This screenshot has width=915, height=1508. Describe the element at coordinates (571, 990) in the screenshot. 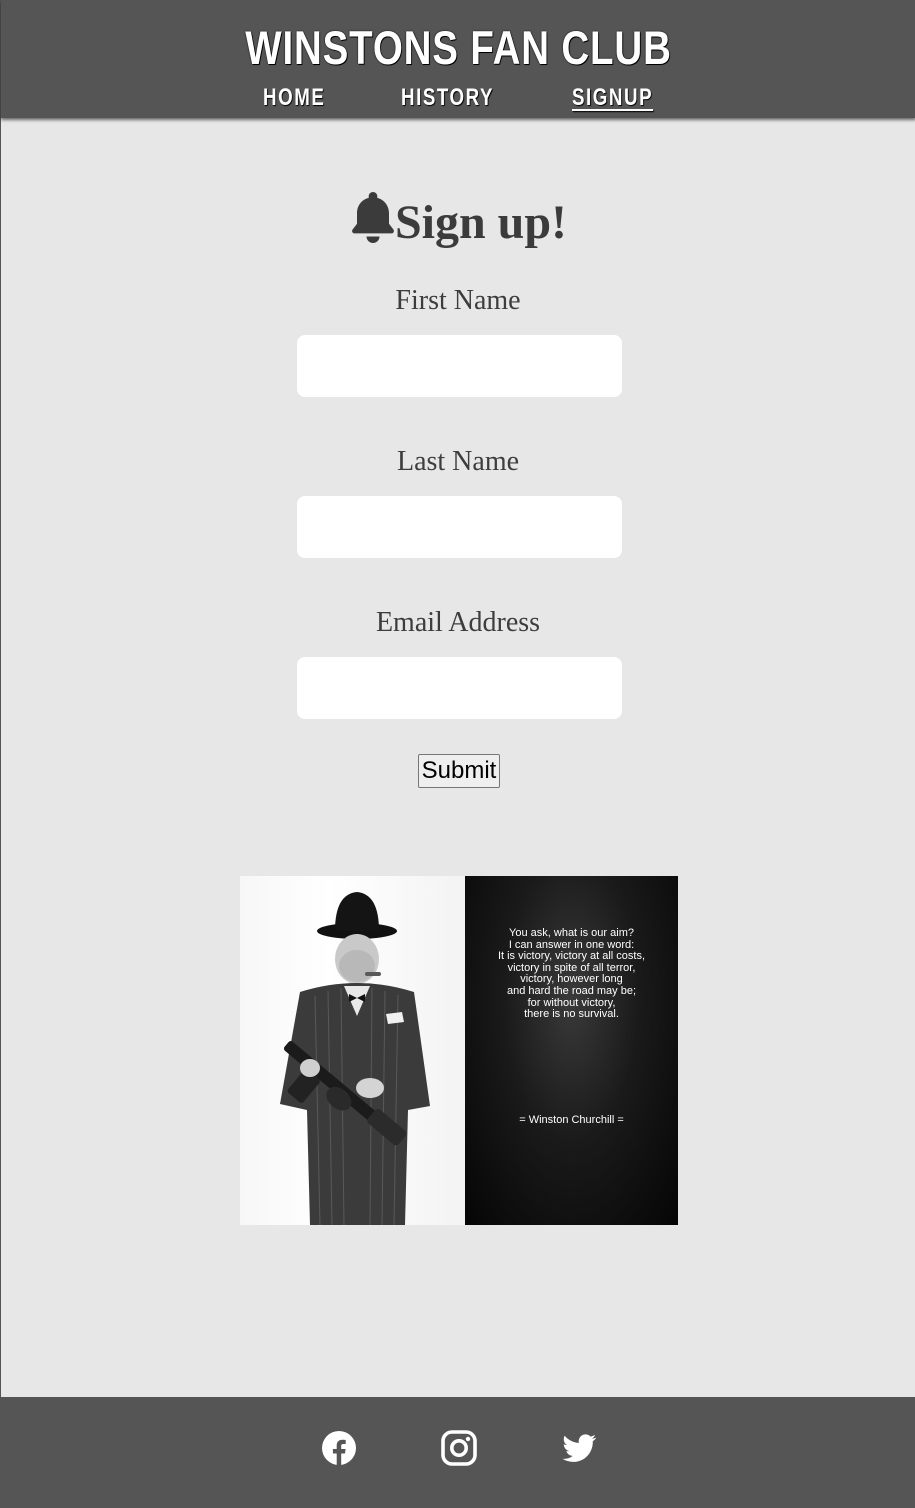

I see `quote-line: and hard the road may be;` at that location.